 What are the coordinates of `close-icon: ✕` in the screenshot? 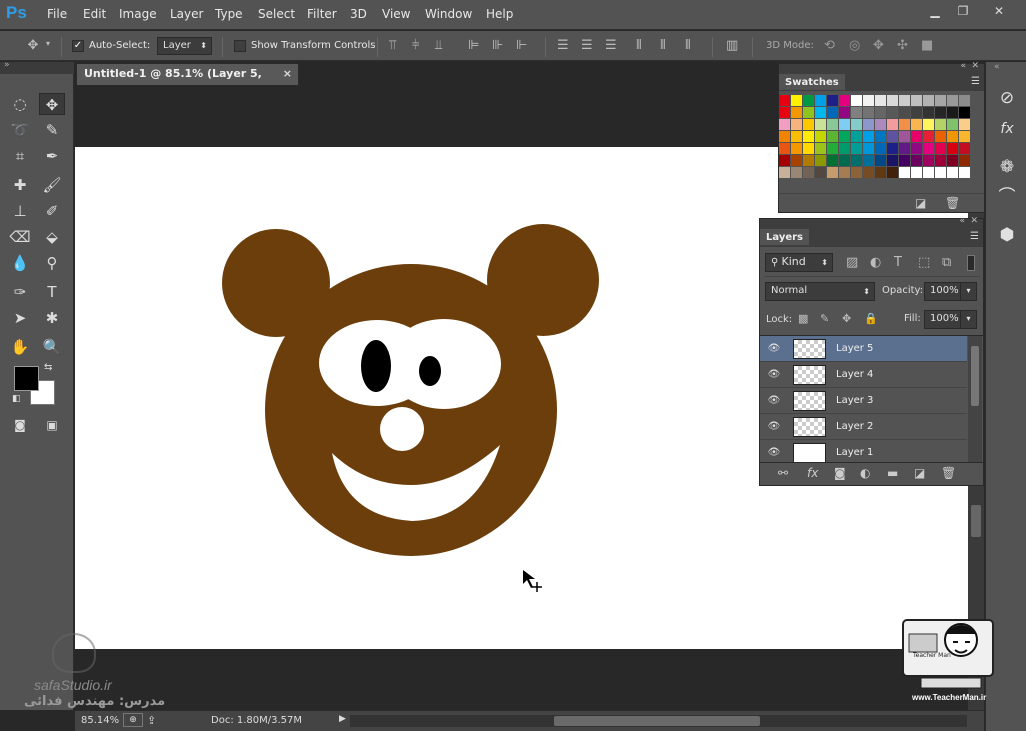 It's located at (999, 12).